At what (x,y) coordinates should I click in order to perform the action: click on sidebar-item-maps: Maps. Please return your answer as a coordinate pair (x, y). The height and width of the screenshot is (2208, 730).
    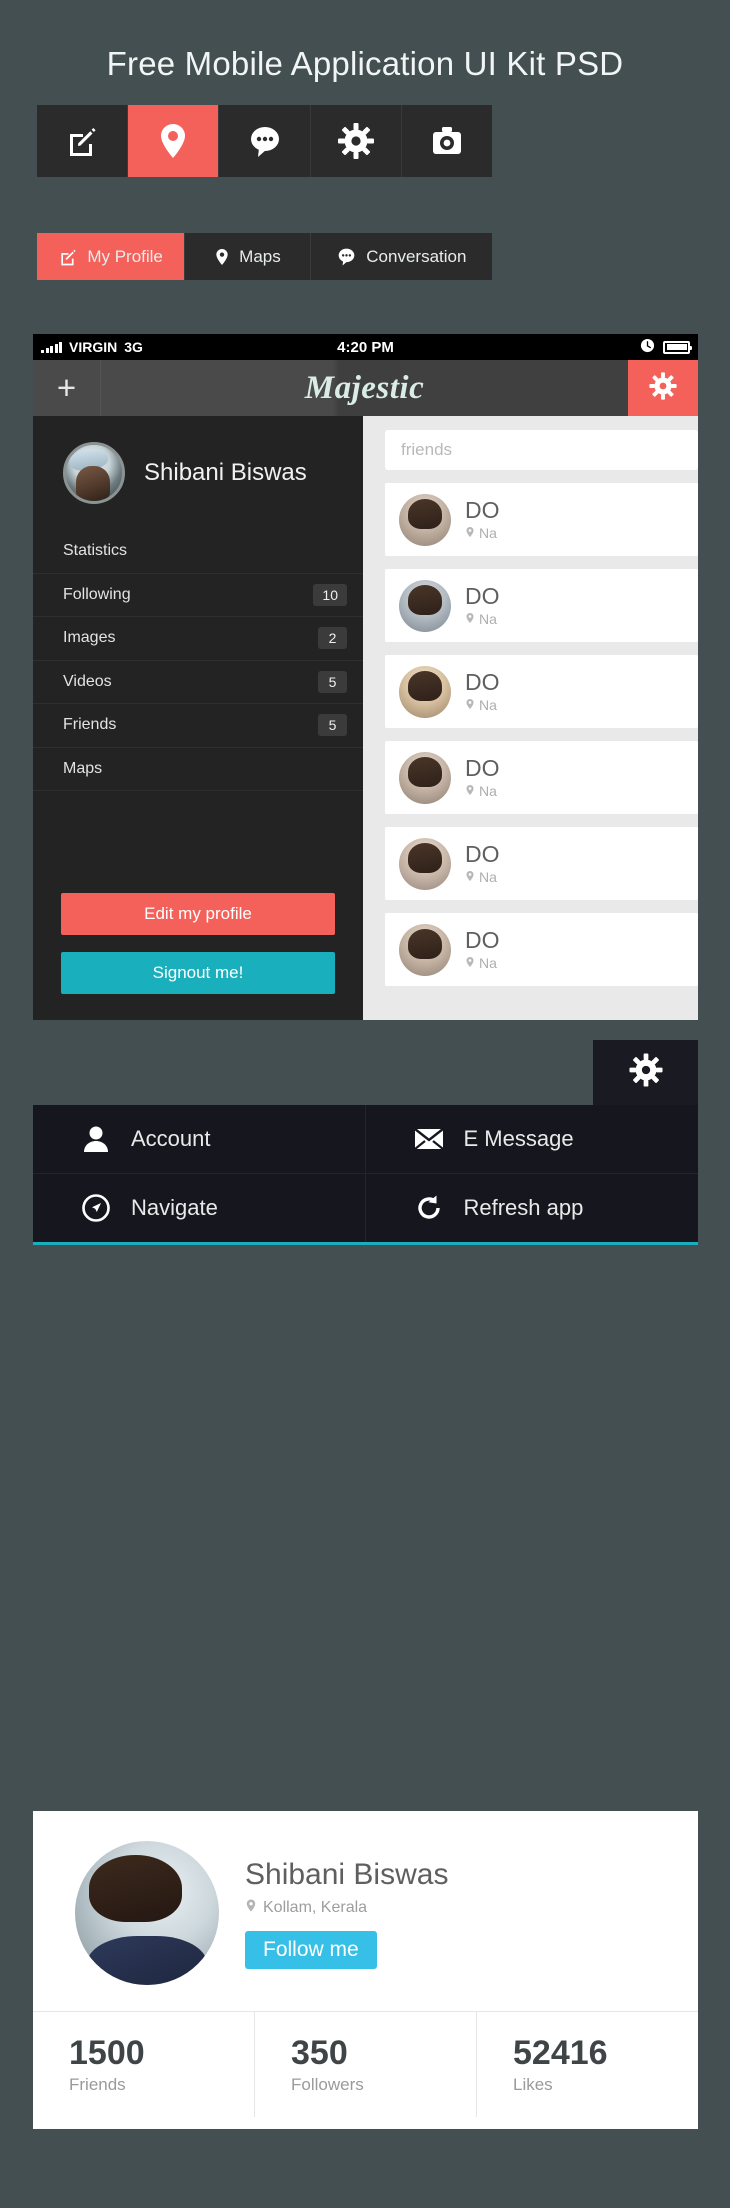
    Looking at the image, I should click on (198, 769).